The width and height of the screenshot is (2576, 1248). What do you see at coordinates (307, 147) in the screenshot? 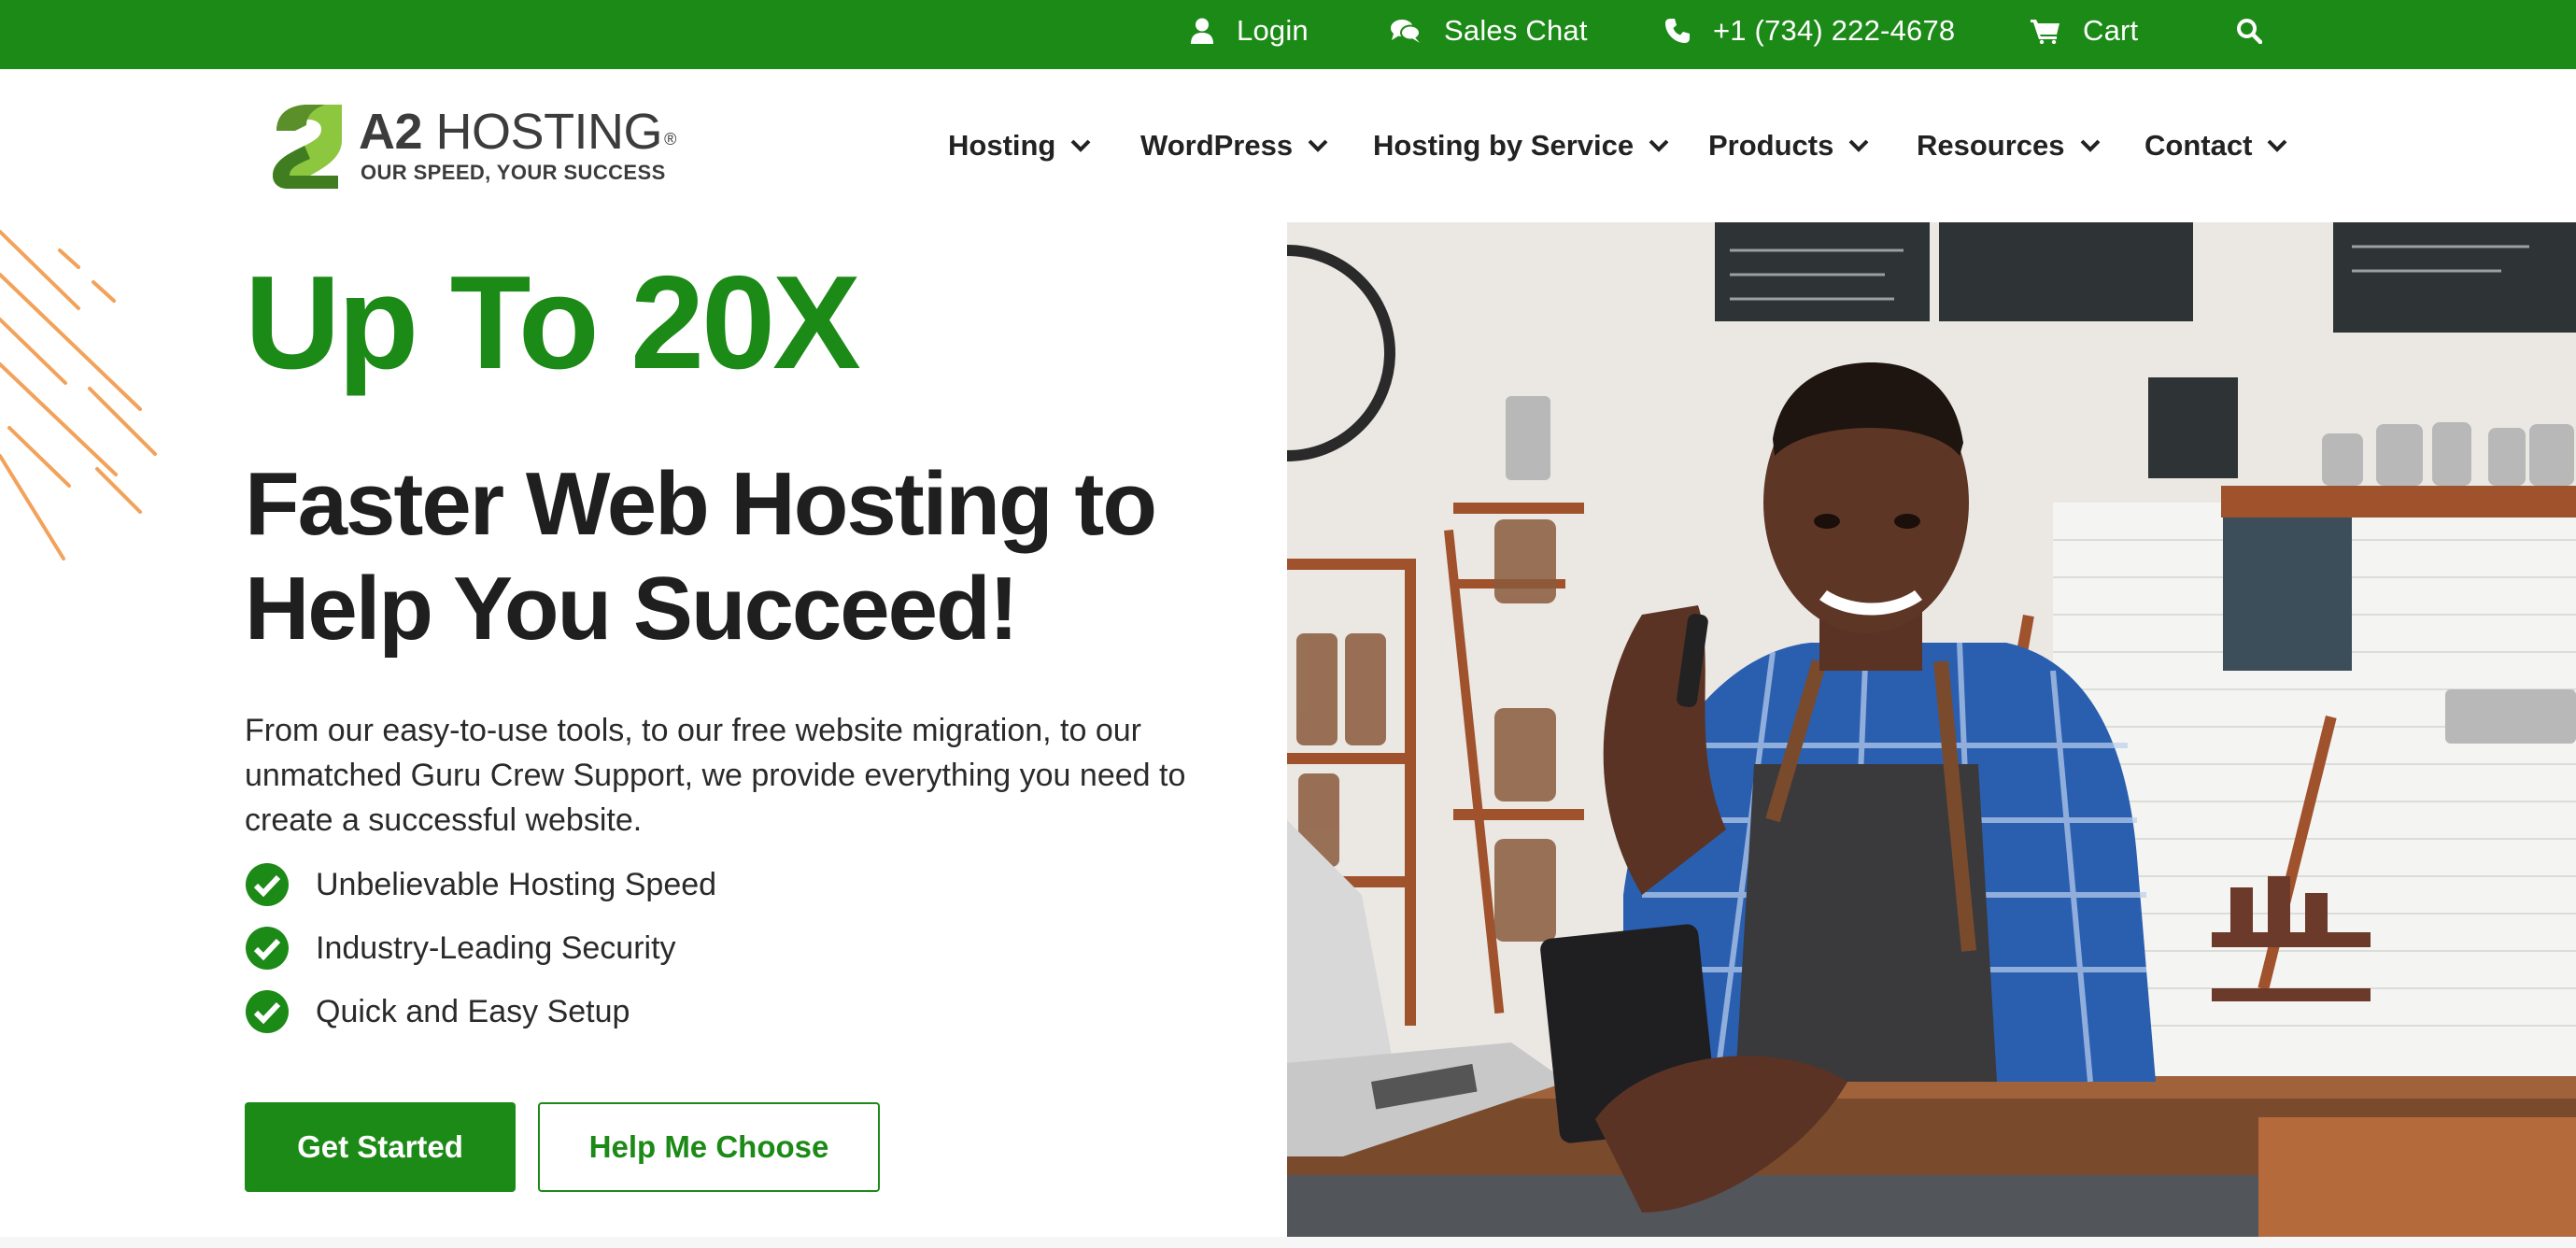
I see `a2-logo-mark-icon` at bounding box center [307, 147].